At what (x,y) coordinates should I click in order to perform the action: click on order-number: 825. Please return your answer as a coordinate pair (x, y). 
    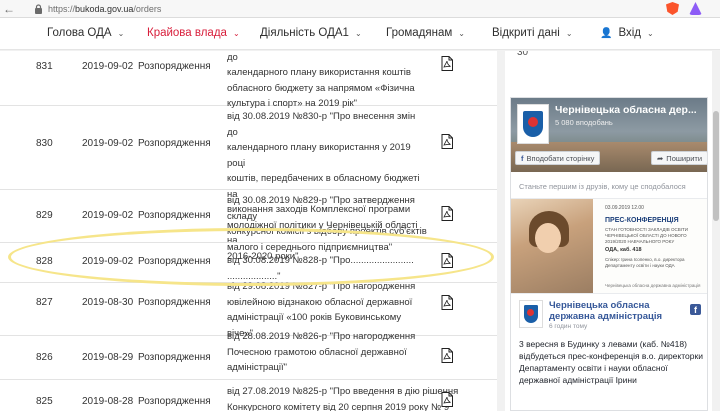
    Looking at the image, I should click on (44, 401).